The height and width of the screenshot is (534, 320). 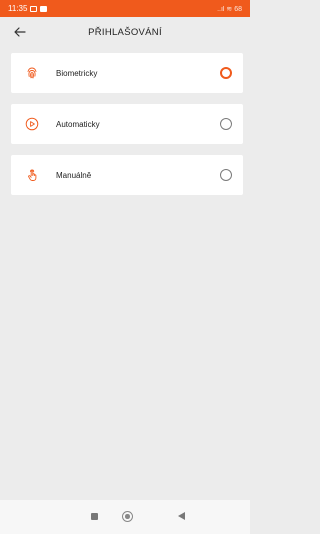 I want to click on back-button, so click(x=20, y=32).